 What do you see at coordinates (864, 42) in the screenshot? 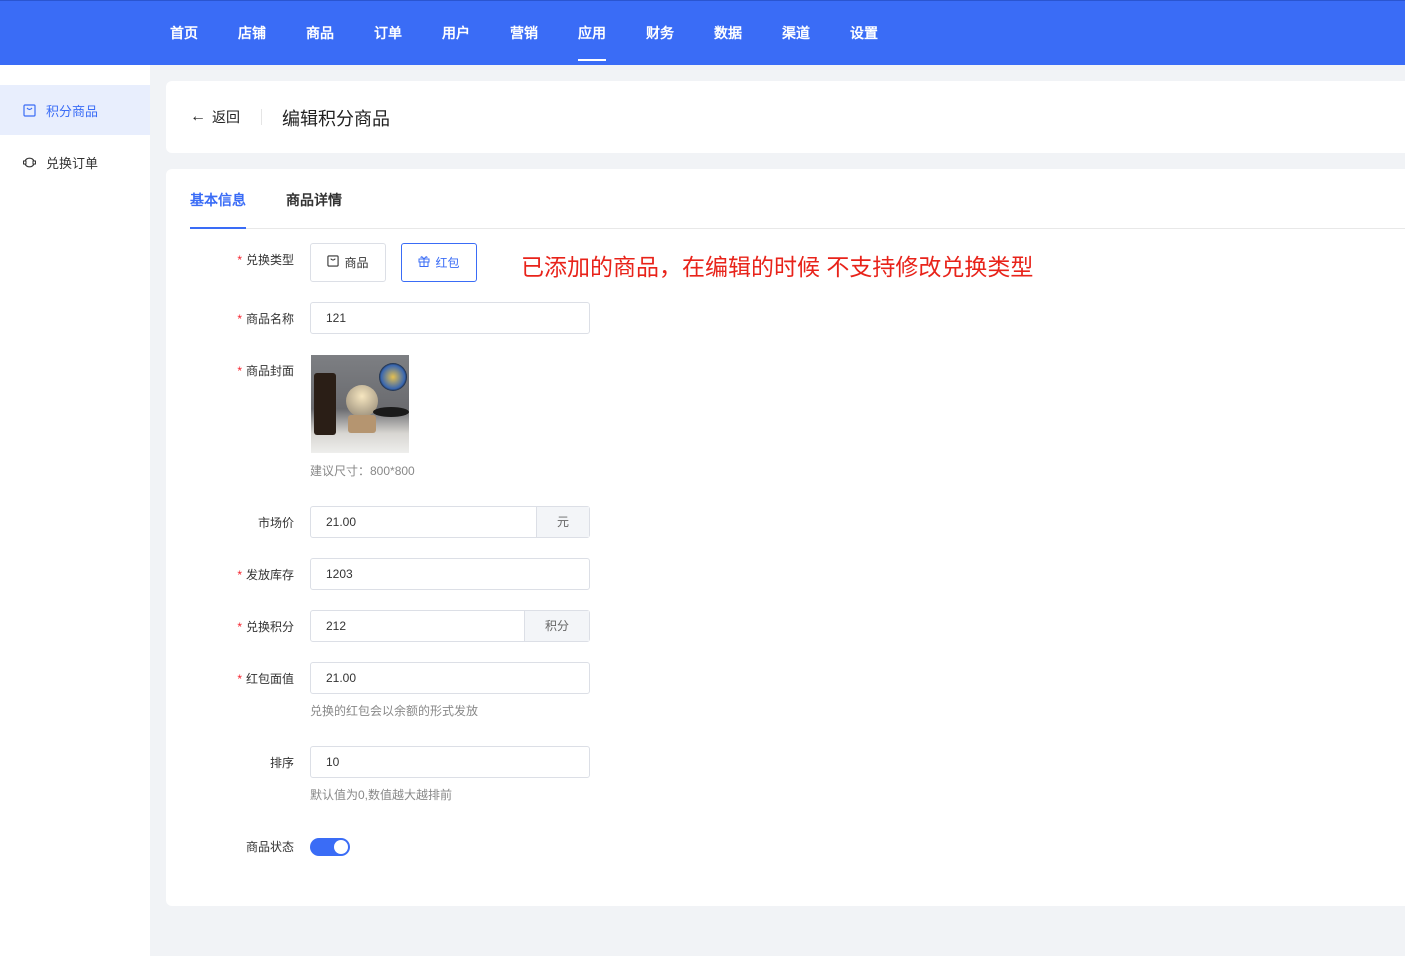
I see `nav-settings: 设置` at bounding box center [864, 42].